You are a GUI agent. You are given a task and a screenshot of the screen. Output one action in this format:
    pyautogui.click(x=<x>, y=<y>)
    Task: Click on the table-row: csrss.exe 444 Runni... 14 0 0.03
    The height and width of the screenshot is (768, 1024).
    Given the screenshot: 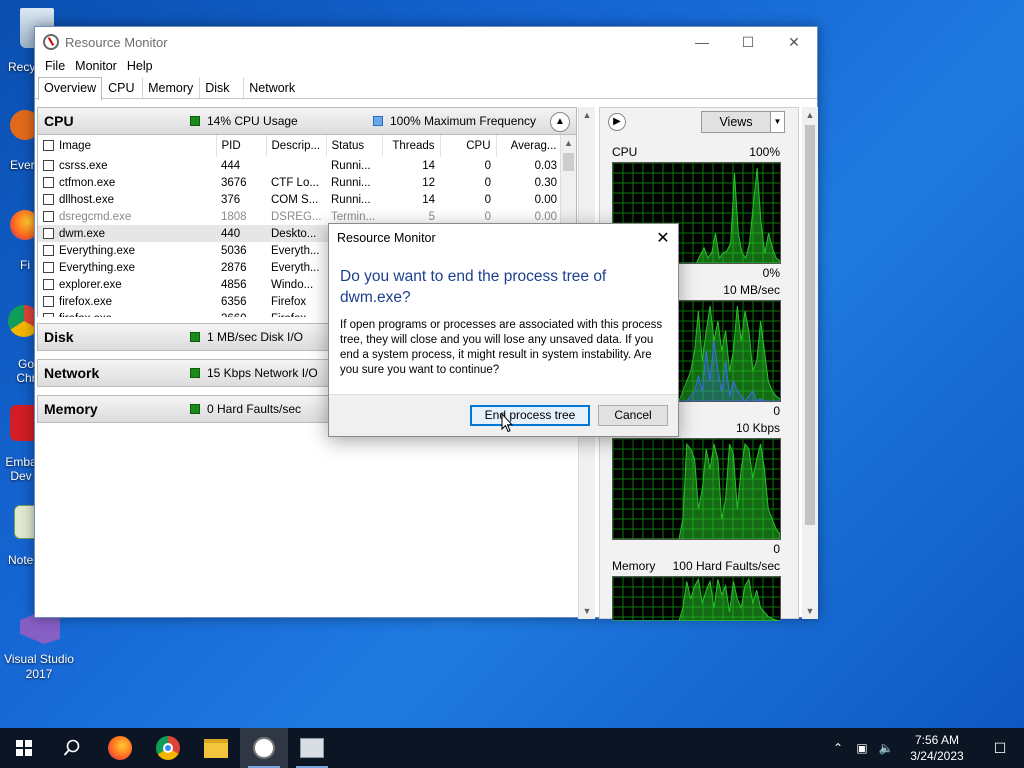 What is the action you would take?
    pyautogui.click(x=300, y=165)
    